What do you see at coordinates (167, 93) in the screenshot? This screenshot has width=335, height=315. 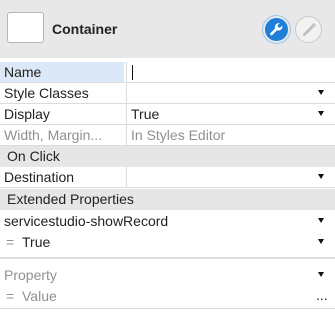 I see `property-row-style-classes: Style Classes` at bounding box center [167, 93].